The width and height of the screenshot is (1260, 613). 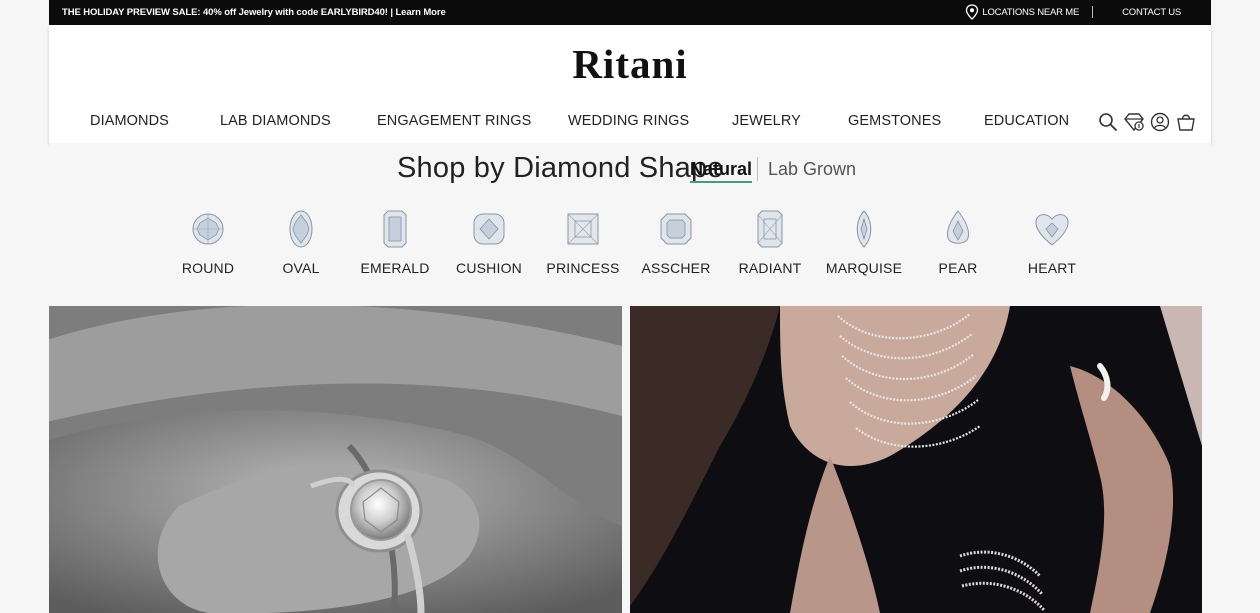 What do you see at coordinates (275, 121) in the screenshot?
I see `nav-lab-diamonds: LAB DIAMONDS` at bounding box center [275, 121].